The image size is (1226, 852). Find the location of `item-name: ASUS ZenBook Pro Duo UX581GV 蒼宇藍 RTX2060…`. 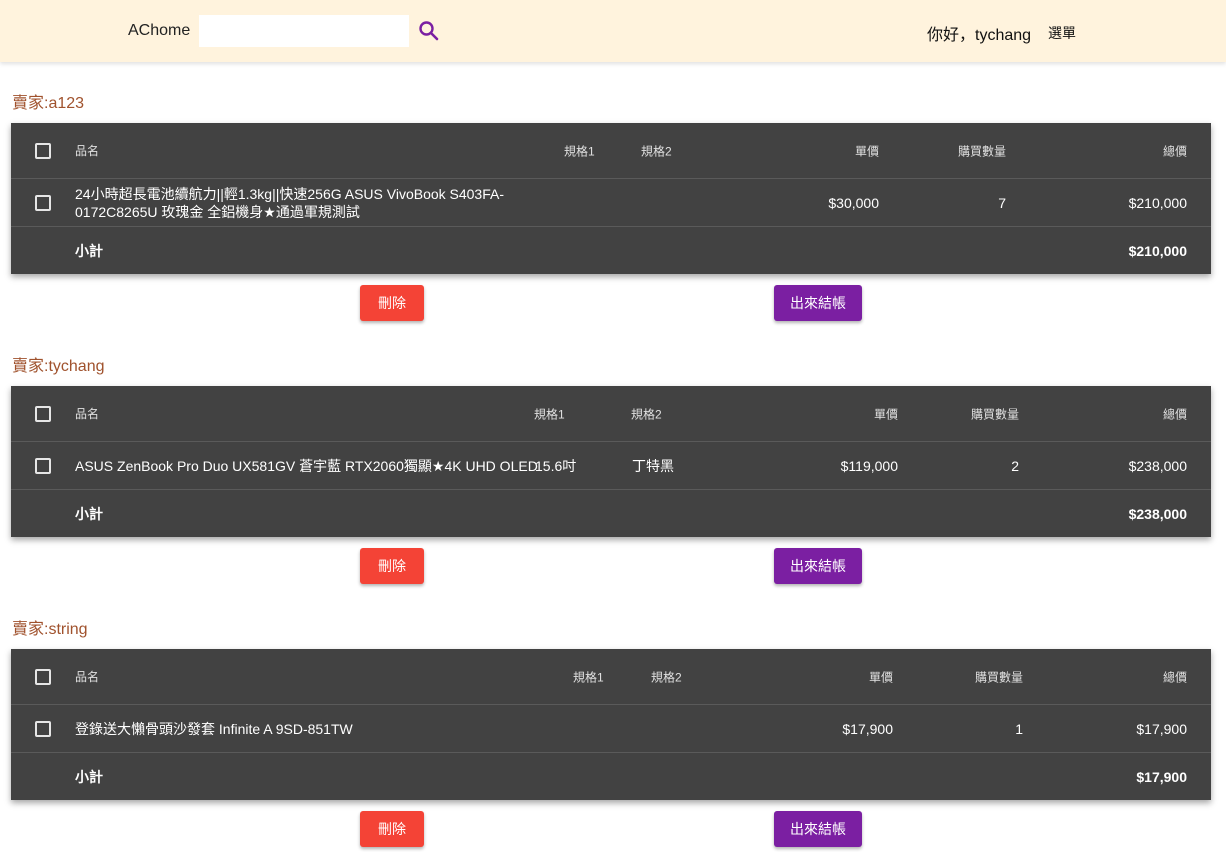

item-name: ASUS ZenBook Pro Duo UX581GV 蒼宇藍 RTX2060… is located at coordinates (306, 465).